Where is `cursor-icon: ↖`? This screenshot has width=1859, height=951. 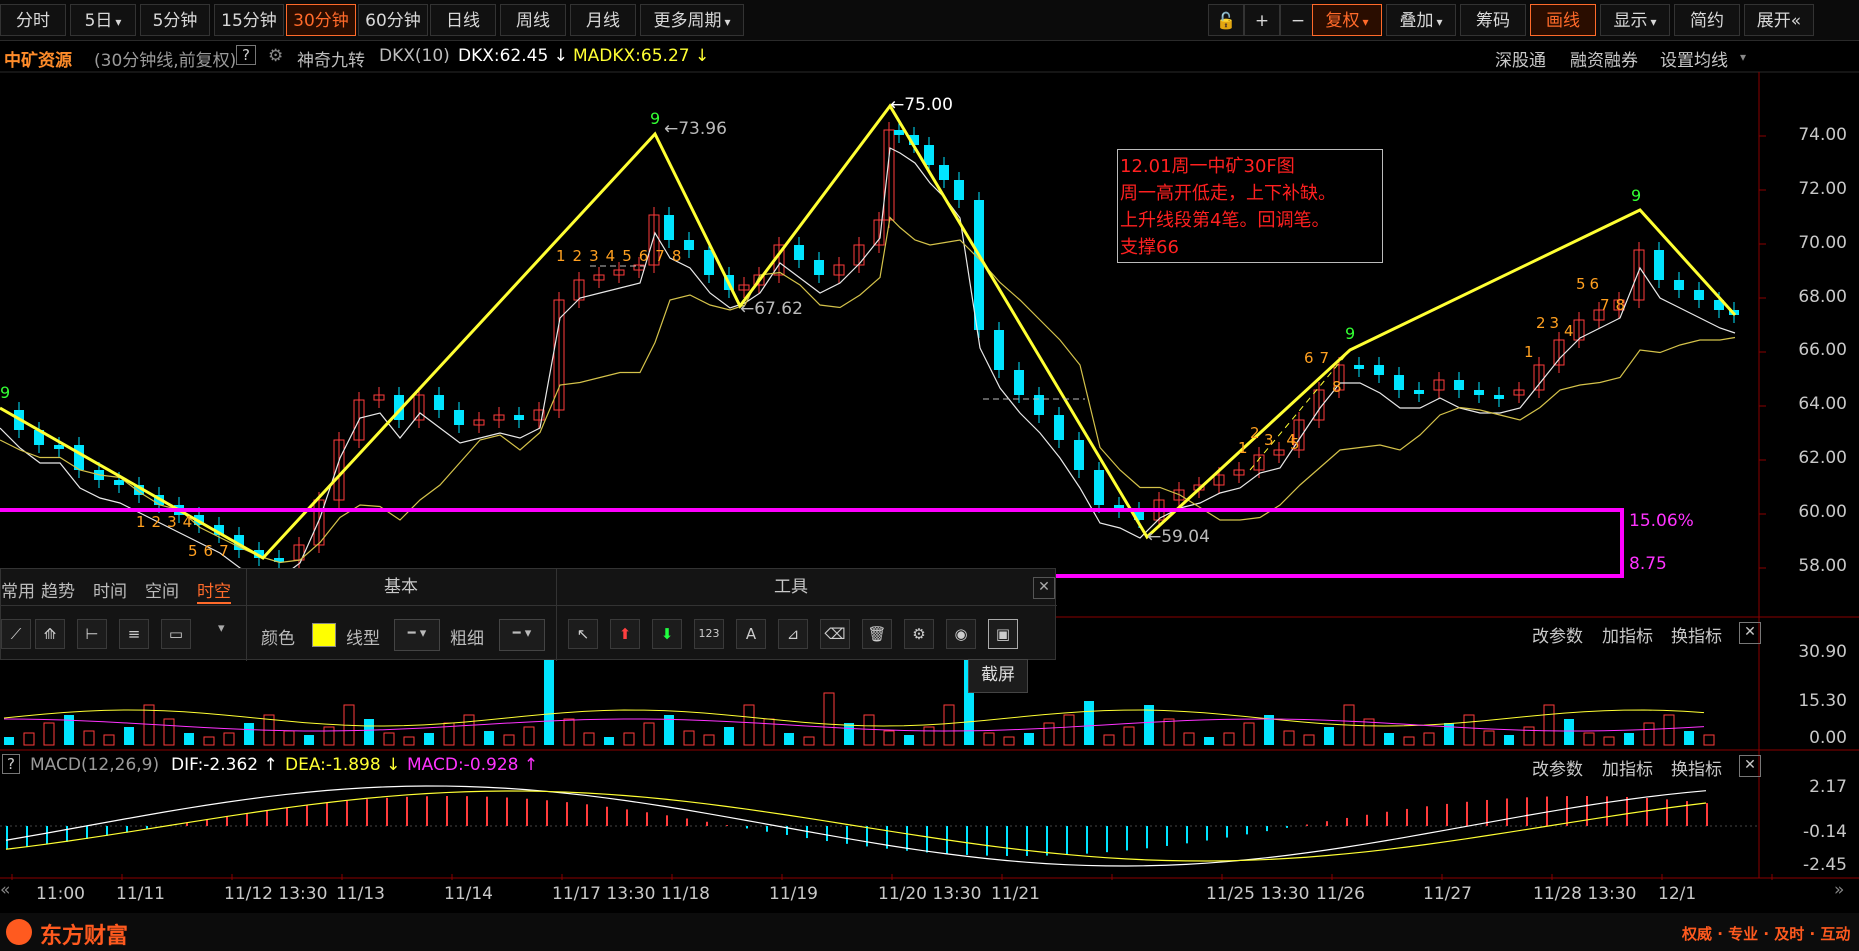 cursor-icon: ↖ is located at coordinates (583, 634).